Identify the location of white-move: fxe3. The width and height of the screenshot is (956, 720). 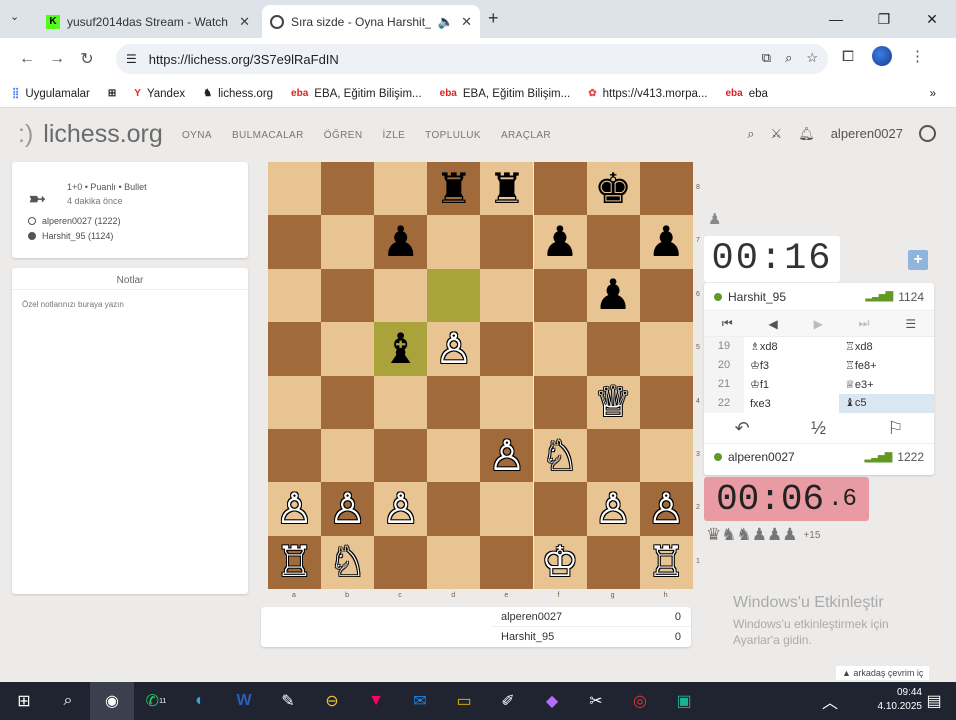
(791, 404).